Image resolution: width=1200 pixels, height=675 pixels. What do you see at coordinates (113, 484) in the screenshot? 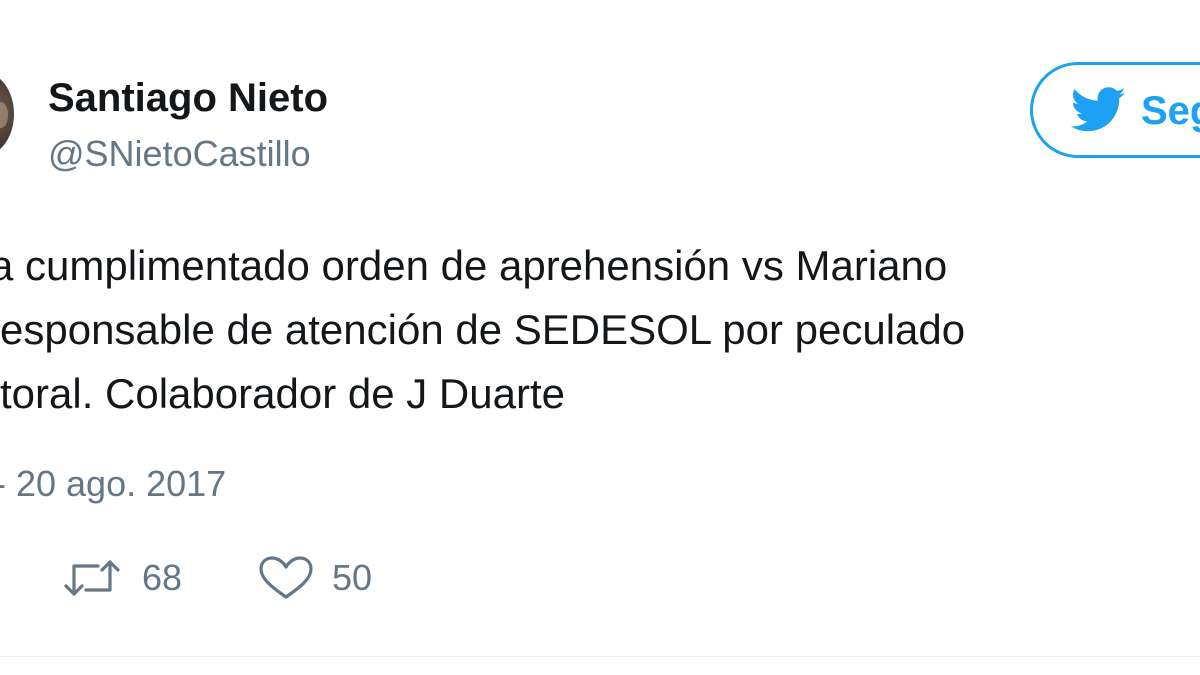
I see `tweet-timestamp: - 20 ago. 2017` at bounding box center [113, 484].